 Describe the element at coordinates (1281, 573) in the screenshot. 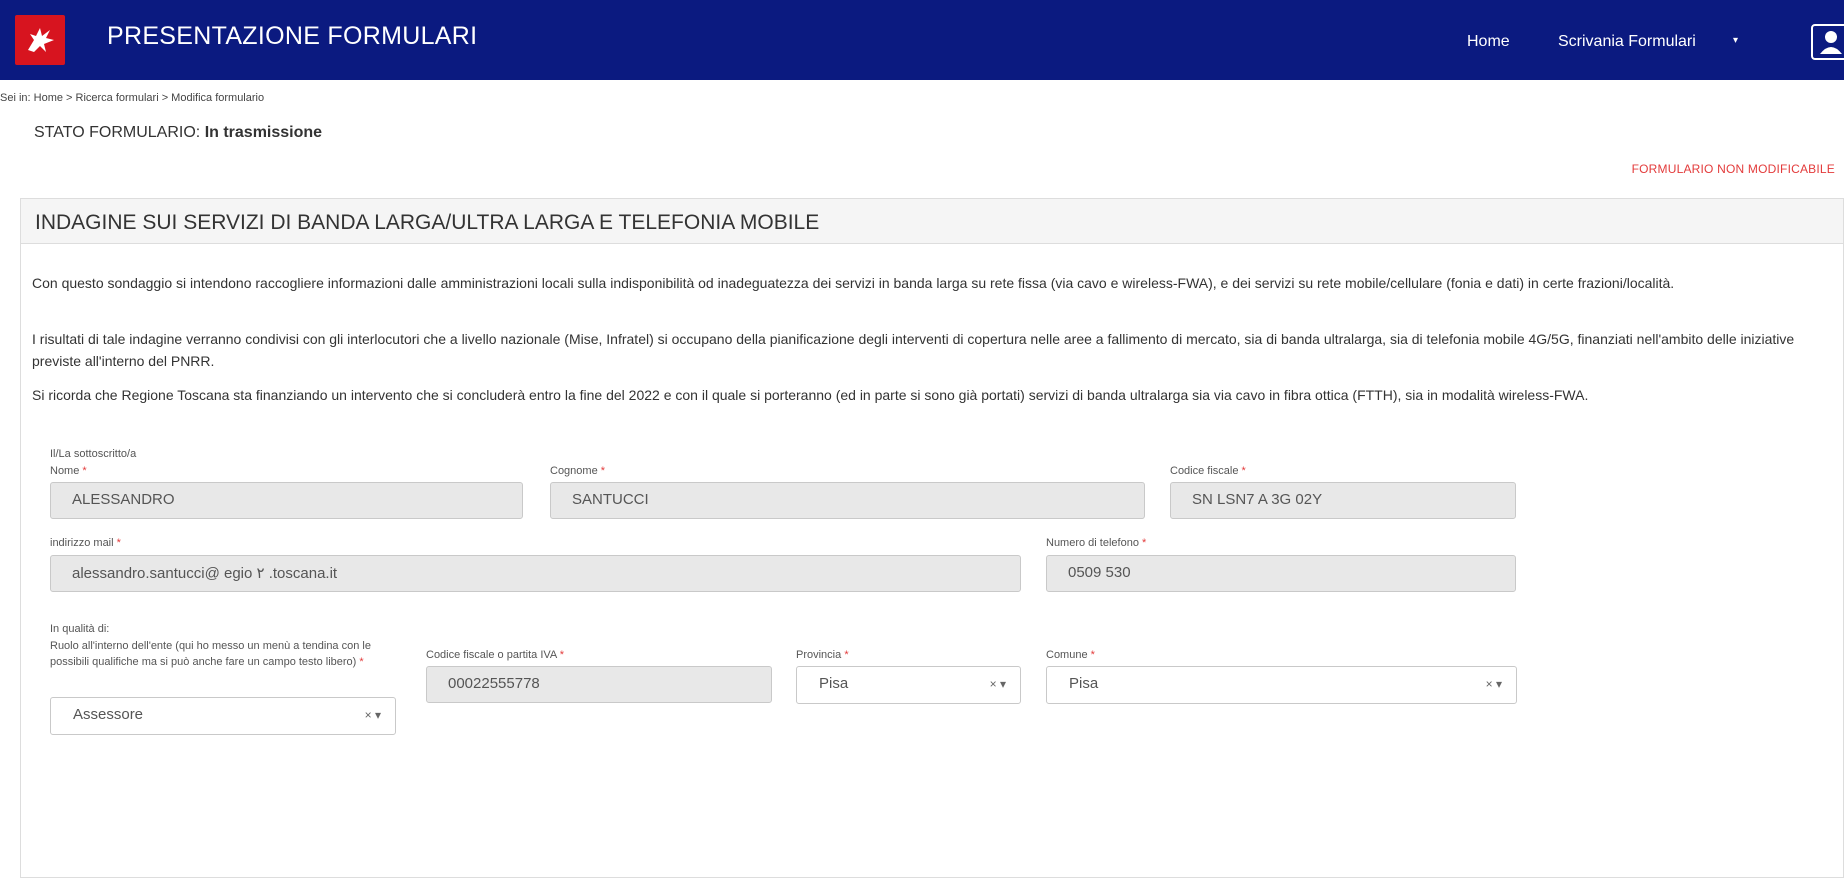

I see `telefono-field: 0509 530` at that location.